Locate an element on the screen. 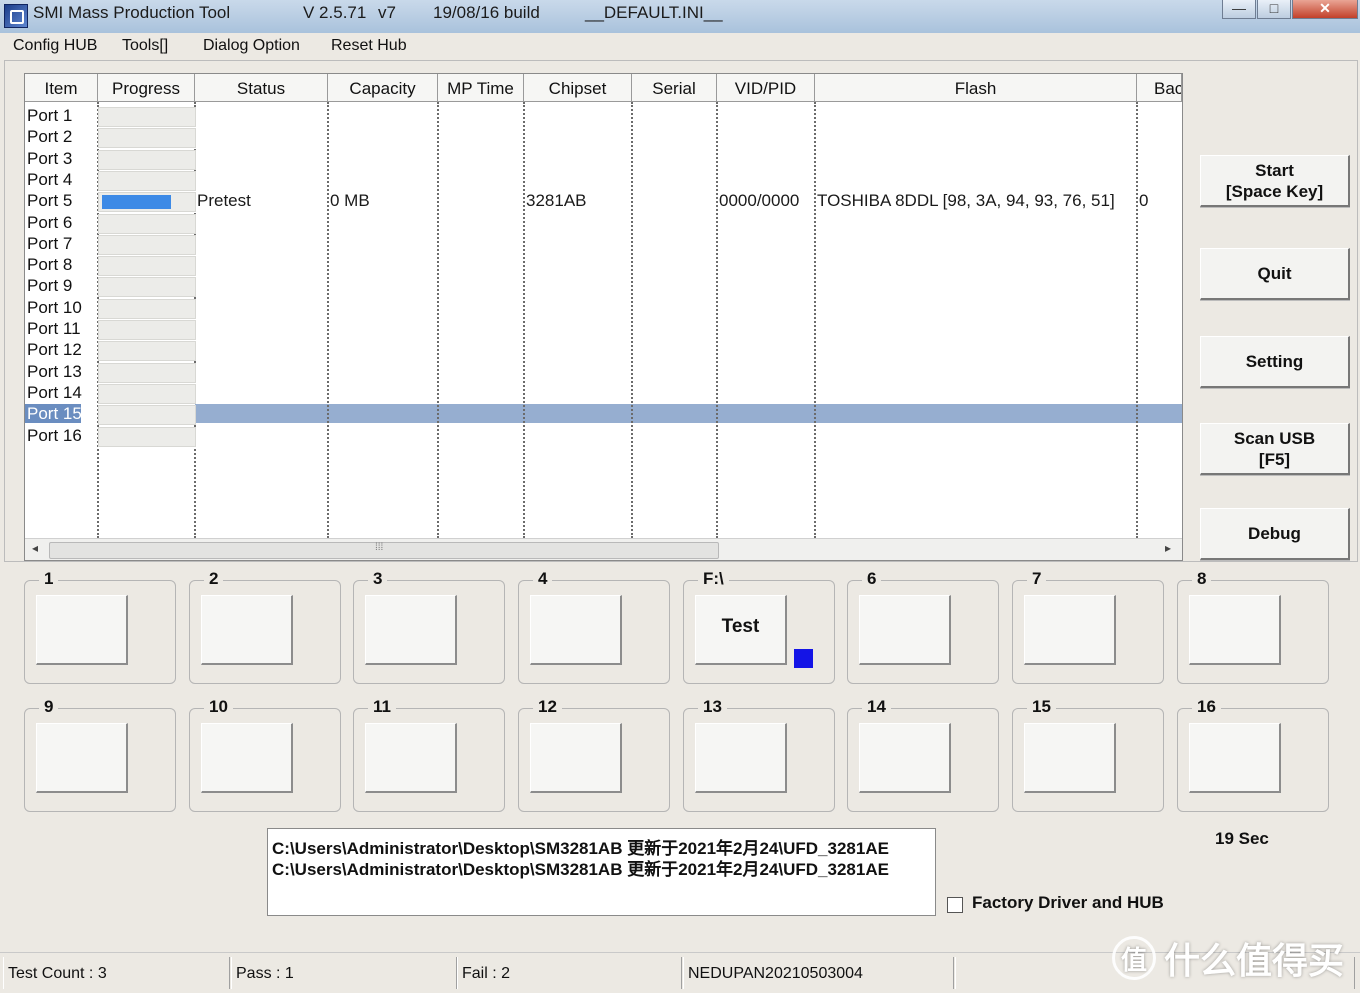 The height and width of the screenshot is (993, 1360). port-label: Port 12 is located at coordinates (54, 350).